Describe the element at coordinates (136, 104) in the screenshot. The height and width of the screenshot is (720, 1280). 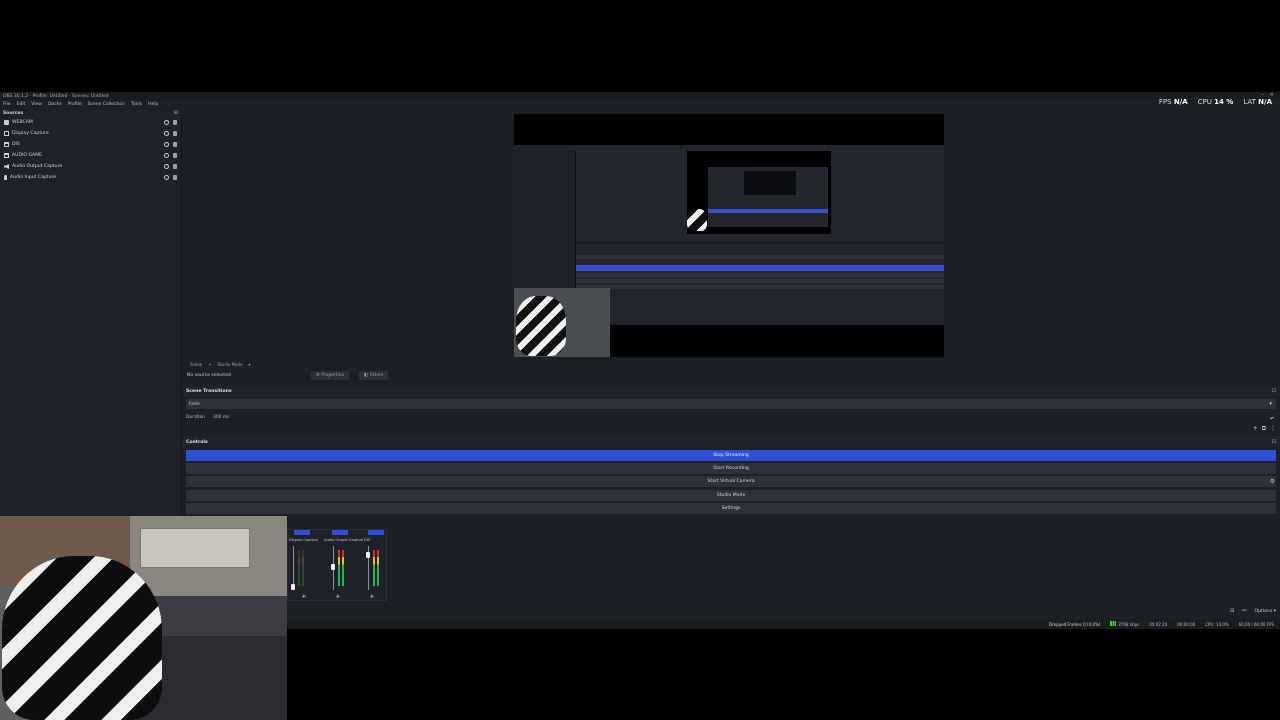
I see `menu-tools: Tools` at that location.